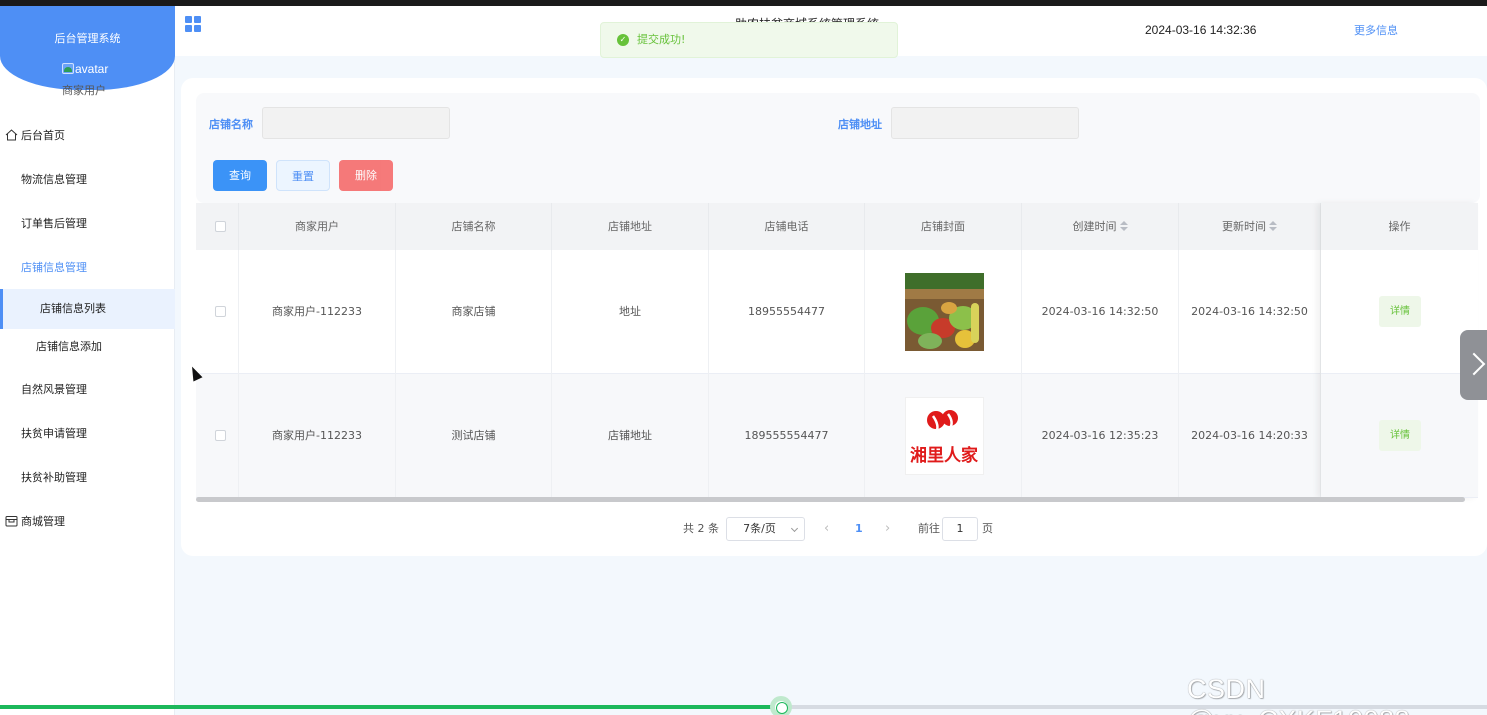 This screenshot has height=715, width=1487. I want to click on column-header: 店铺封面, so click(943, 226).